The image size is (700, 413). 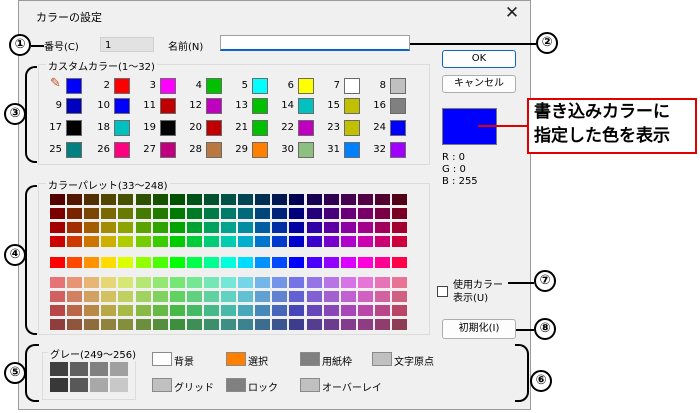 I want to click on close-icon: ✕, so click(x=512, y=13).